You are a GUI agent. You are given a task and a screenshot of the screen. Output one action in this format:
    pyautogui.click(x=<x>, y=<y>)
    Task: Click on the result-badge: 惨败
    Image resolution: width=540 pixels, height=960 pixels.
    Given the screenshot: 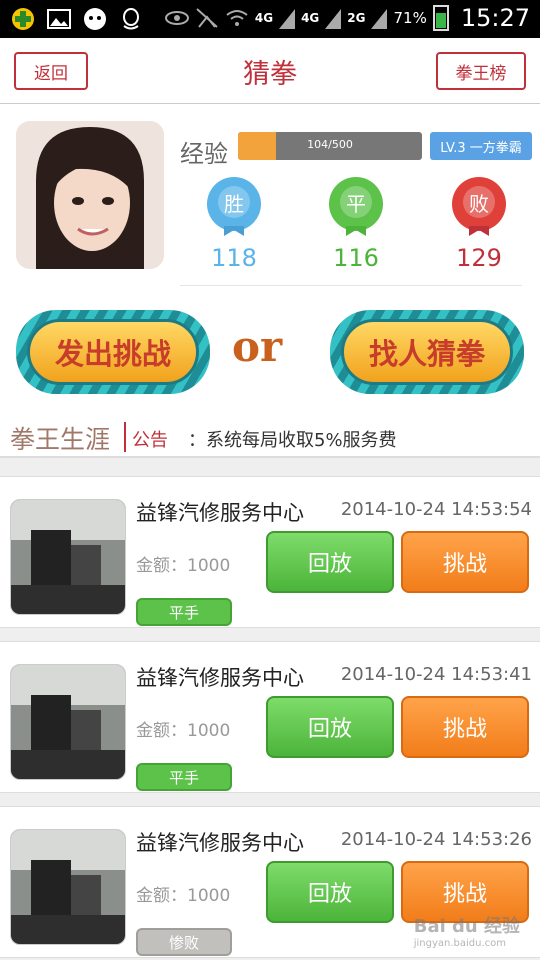 What is the action you would take?
    pyautogui.click(x=184, y=942)
    